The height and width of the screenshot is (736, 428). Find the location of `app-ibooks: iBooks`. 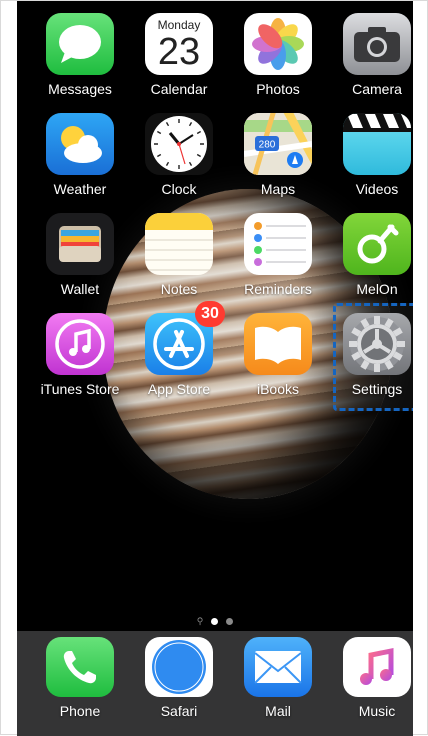

app-ibooks: iBooks is located at coordinates (278, 349).